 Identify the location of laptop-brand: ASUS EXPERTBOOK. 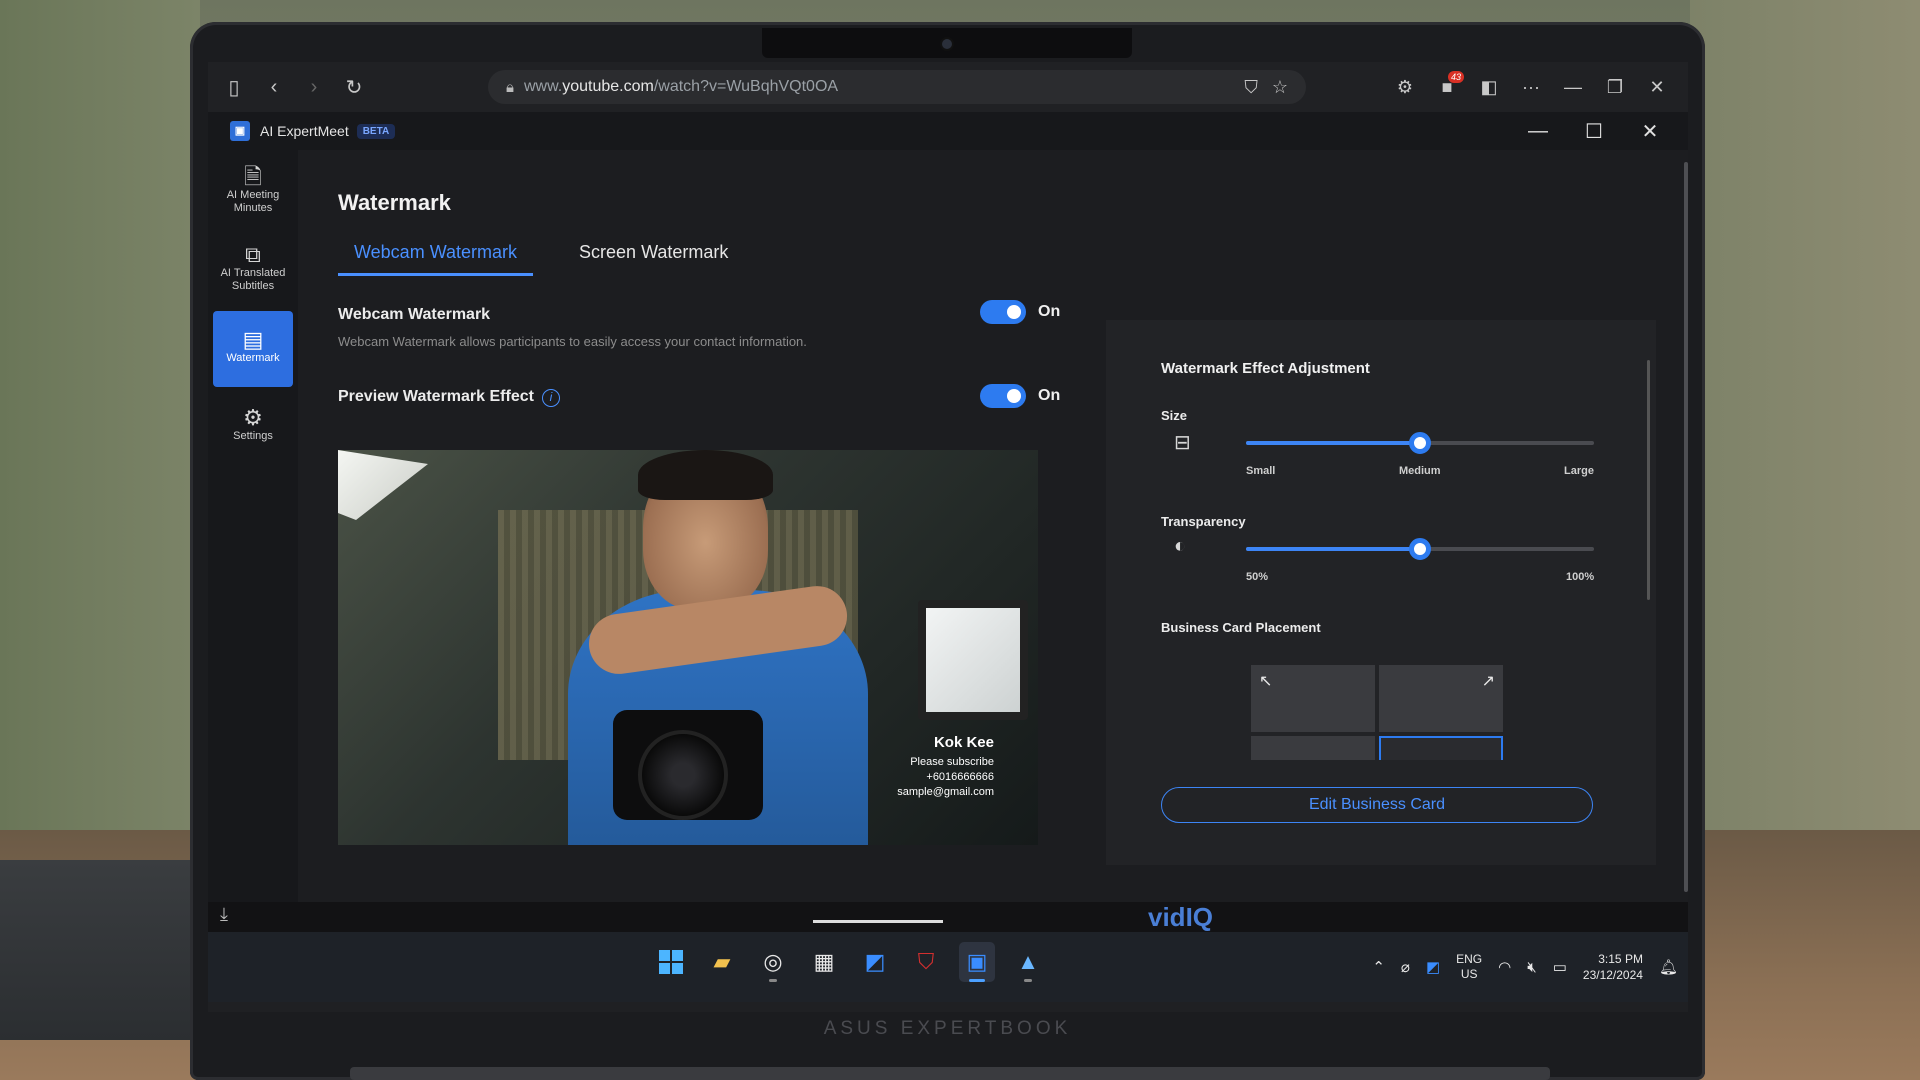
(947, 1028).